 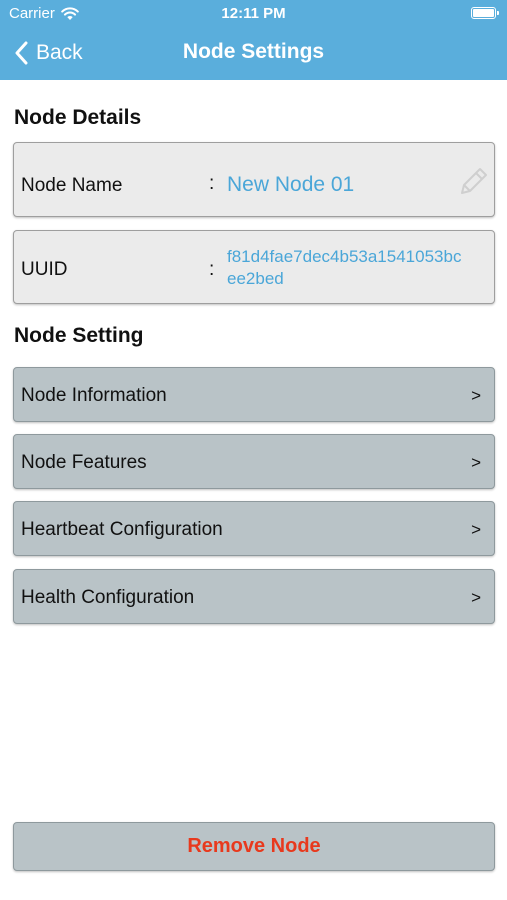 What do you see at coordinates (254, 528) in the screenshot?
I see `settings-item-heartbeat-configuration: Heartbeat Configuration >` at bounding box center [254, 528].